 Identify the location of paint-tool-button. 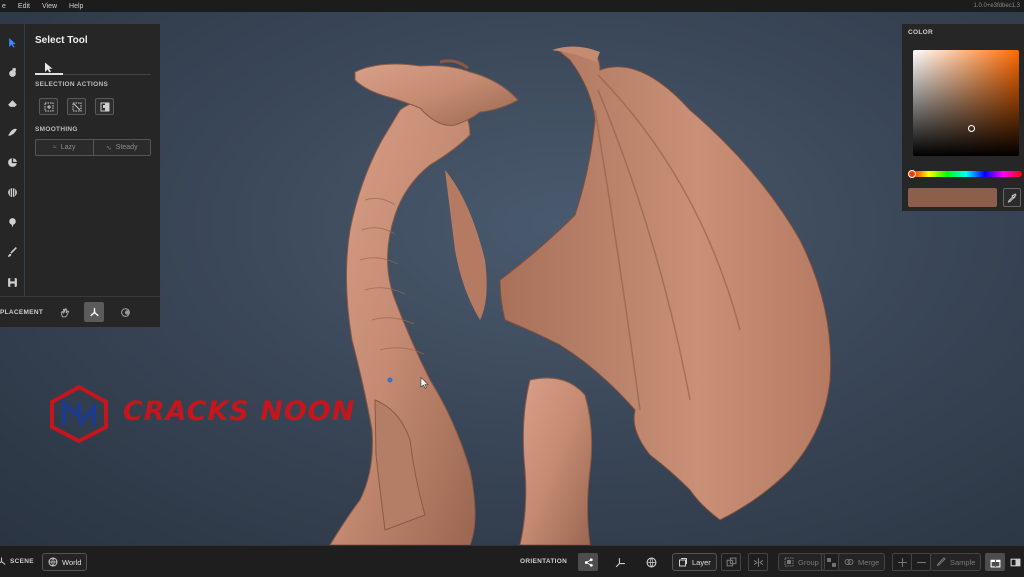
(12, 72).